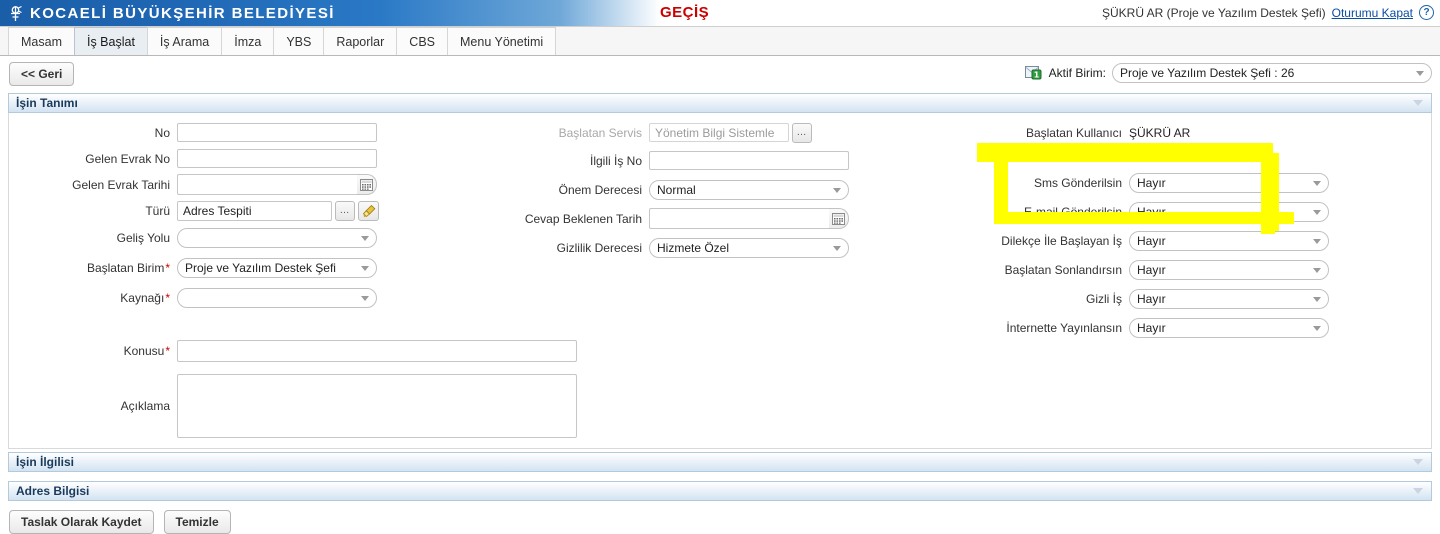 The image size is (1440, 534). What do you see at coordinates (1104, 298) in the screenshot?
I see `label-gizli-is: Gizli İş` at bounding box center [1104, 298].